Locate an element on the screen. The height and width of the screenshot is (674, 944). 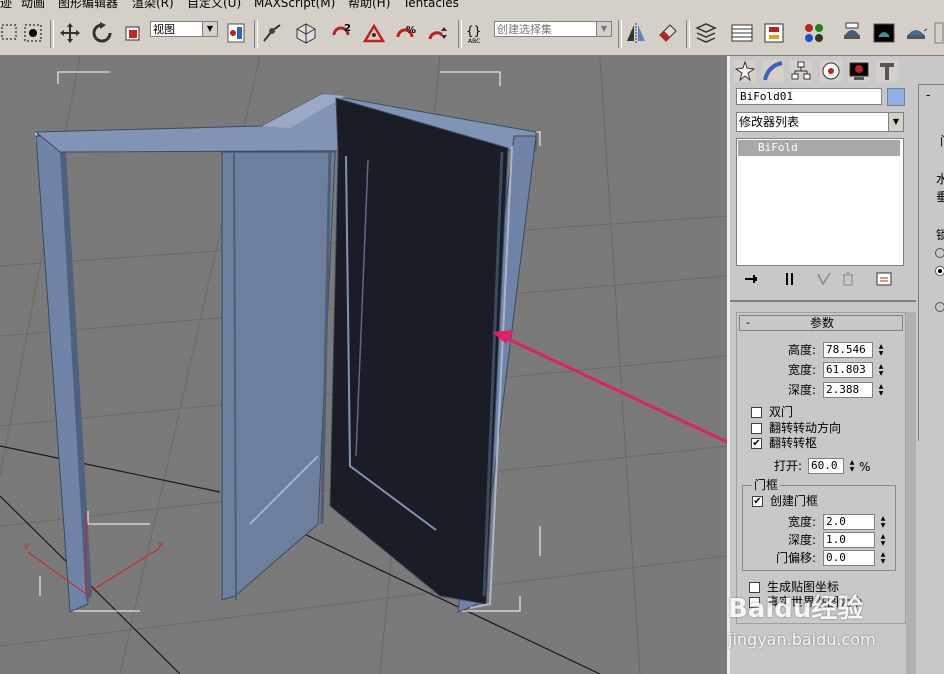
depth-spinner-arrows: ▲ ▼ is located at coordinates (881, 390).